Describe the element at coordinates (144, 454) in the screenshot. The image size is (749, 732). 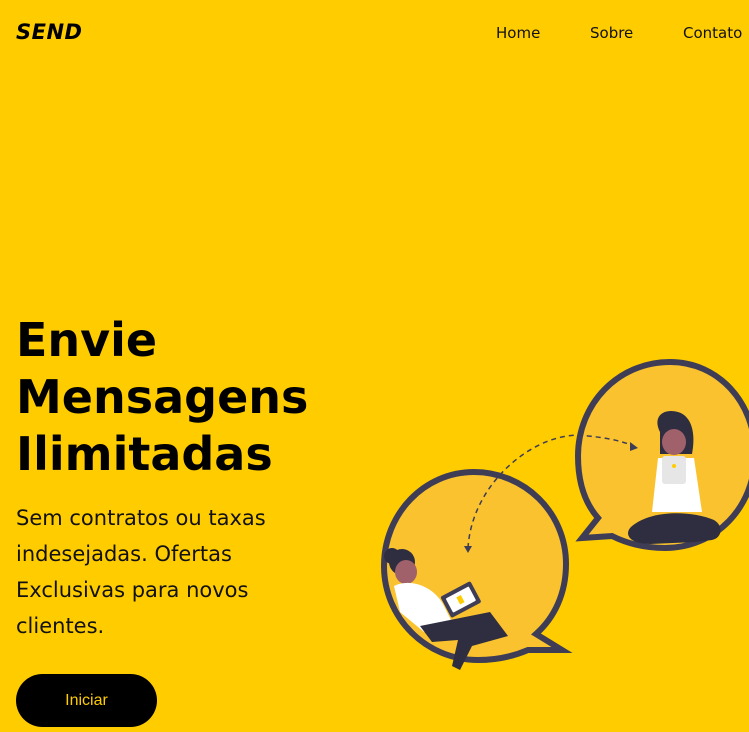
I see `hero-title-line-3: Ilimitadas` at that location.